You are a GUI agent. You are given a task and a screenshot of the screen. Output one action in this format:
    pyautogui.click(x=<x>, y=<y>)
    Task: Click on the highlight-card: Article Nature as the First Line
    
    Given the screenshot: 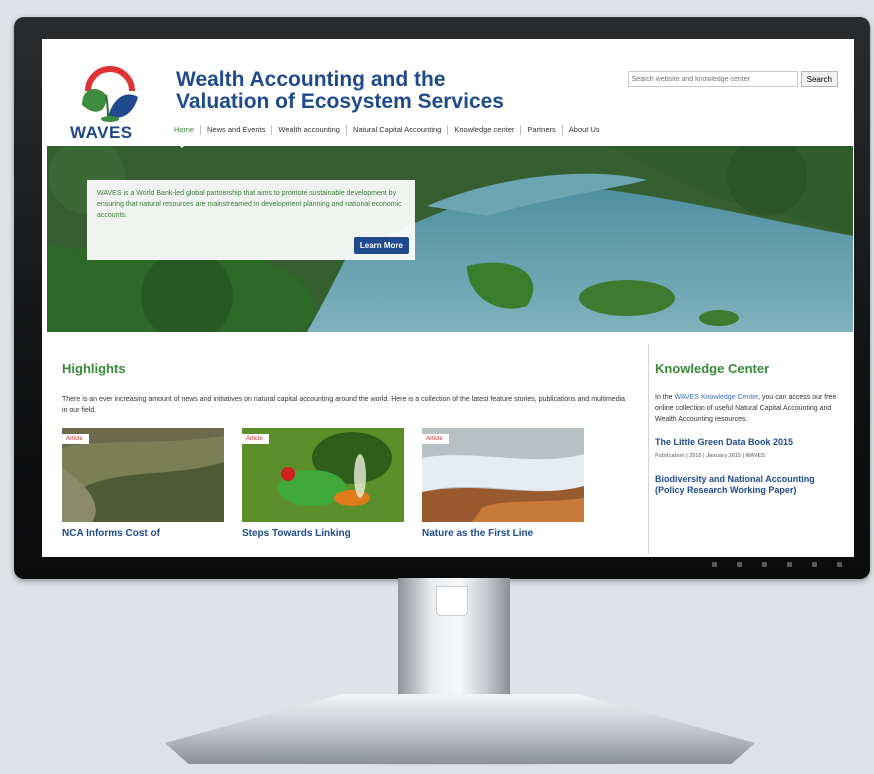 What is the action you would take?
    pyautogui.click(x=503, y=483)
    